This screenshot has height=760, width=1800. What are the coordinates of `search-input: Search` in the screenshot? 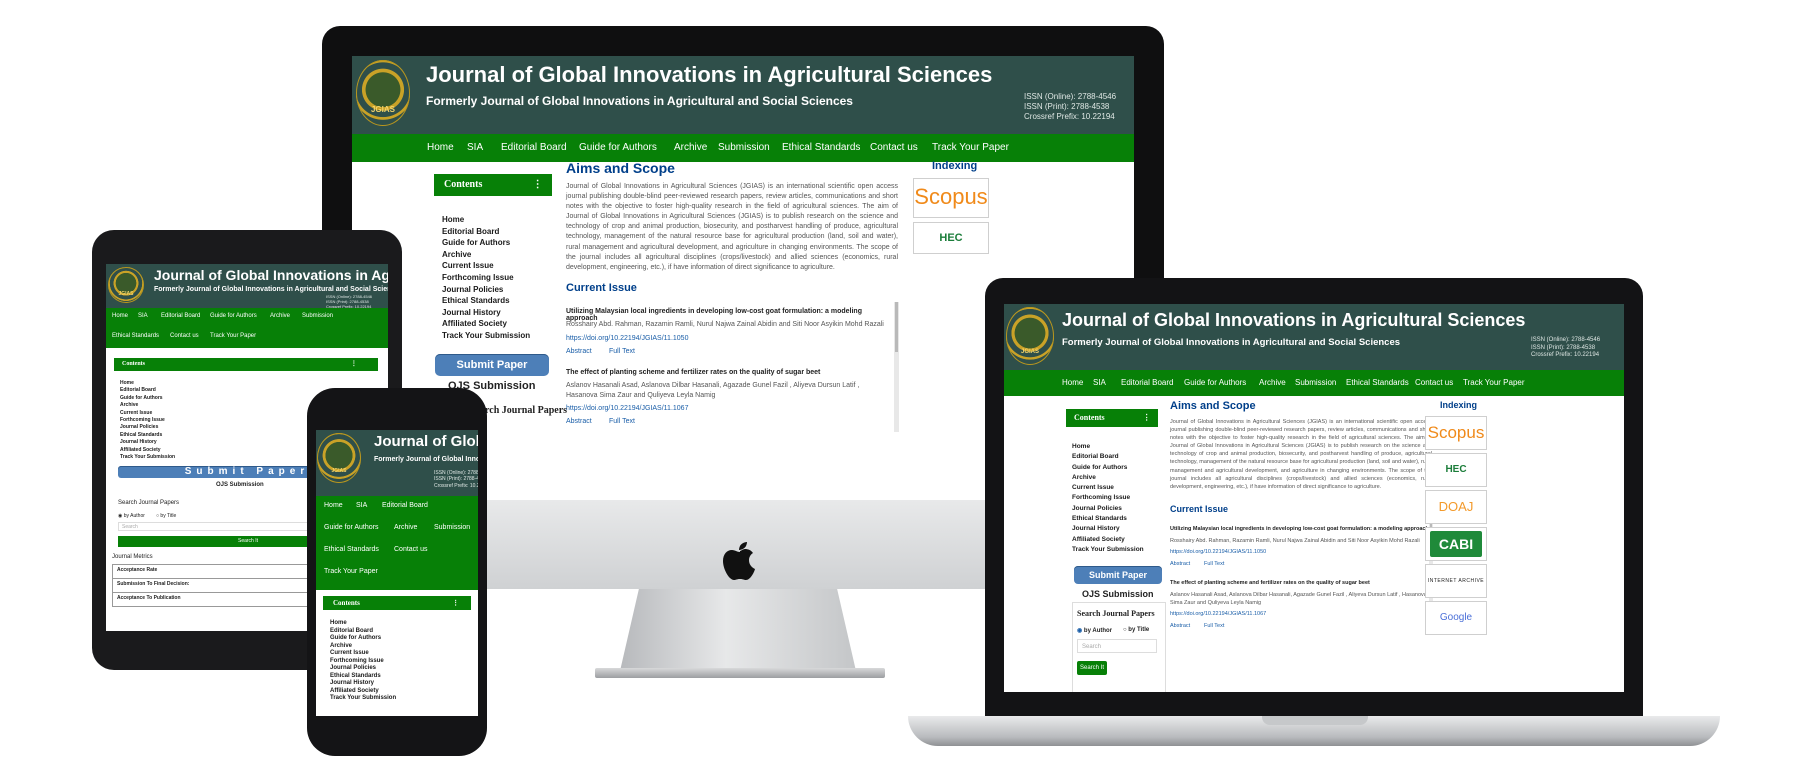 It's located at (1117, 646).